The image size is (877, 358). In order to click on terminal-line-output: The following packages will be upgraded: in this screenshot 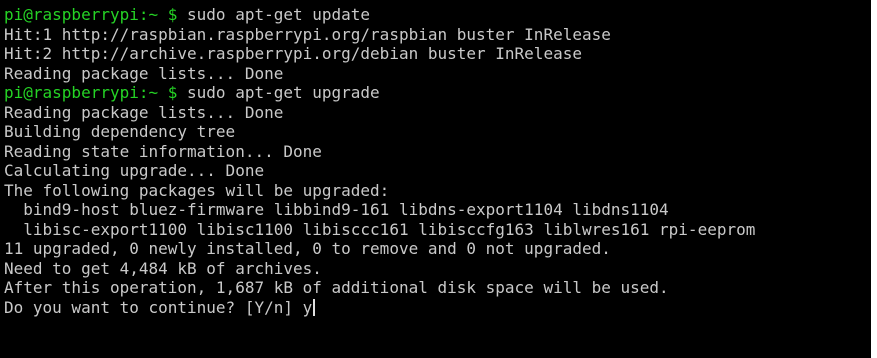, I will do `click(197, 190)`.